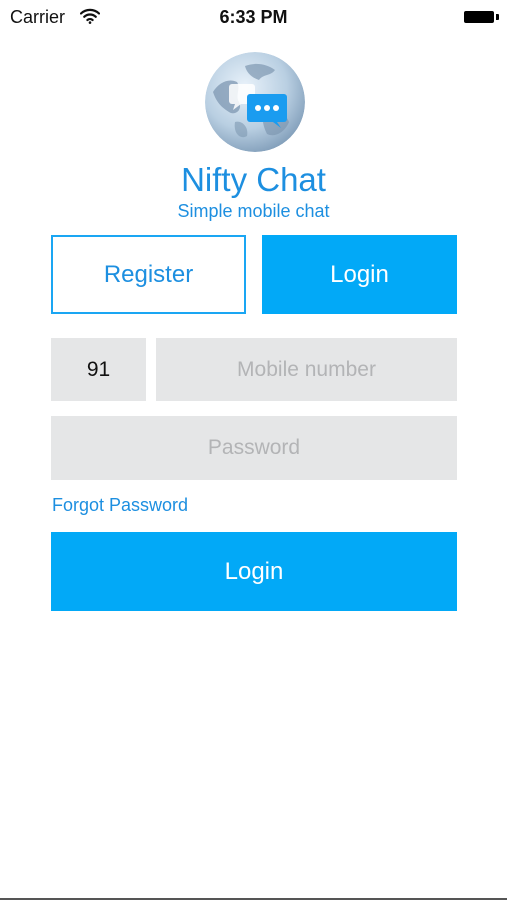 Image resolution: width=507 pixels, height=900 pixels. What do you see at coordinates (254, 571) in the screenshot?
I see `login-submit-button: Login` at bounding box center [254, 571].